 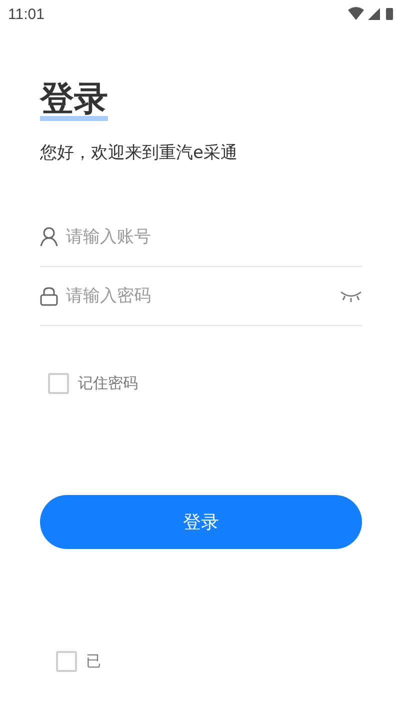 I want to click on remember-password-label: 记住密码, so click(x=108, y=383).